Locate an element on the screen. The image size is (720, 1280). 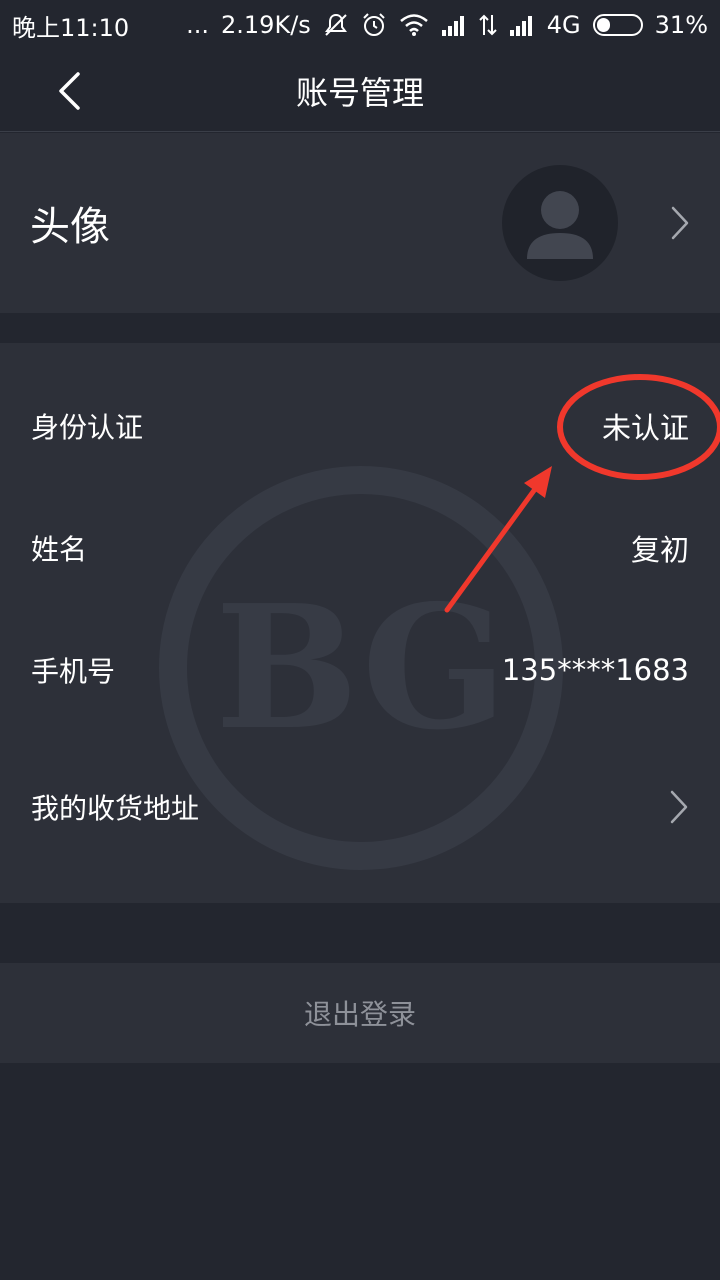
avatar is located at coordinates (560, 223).